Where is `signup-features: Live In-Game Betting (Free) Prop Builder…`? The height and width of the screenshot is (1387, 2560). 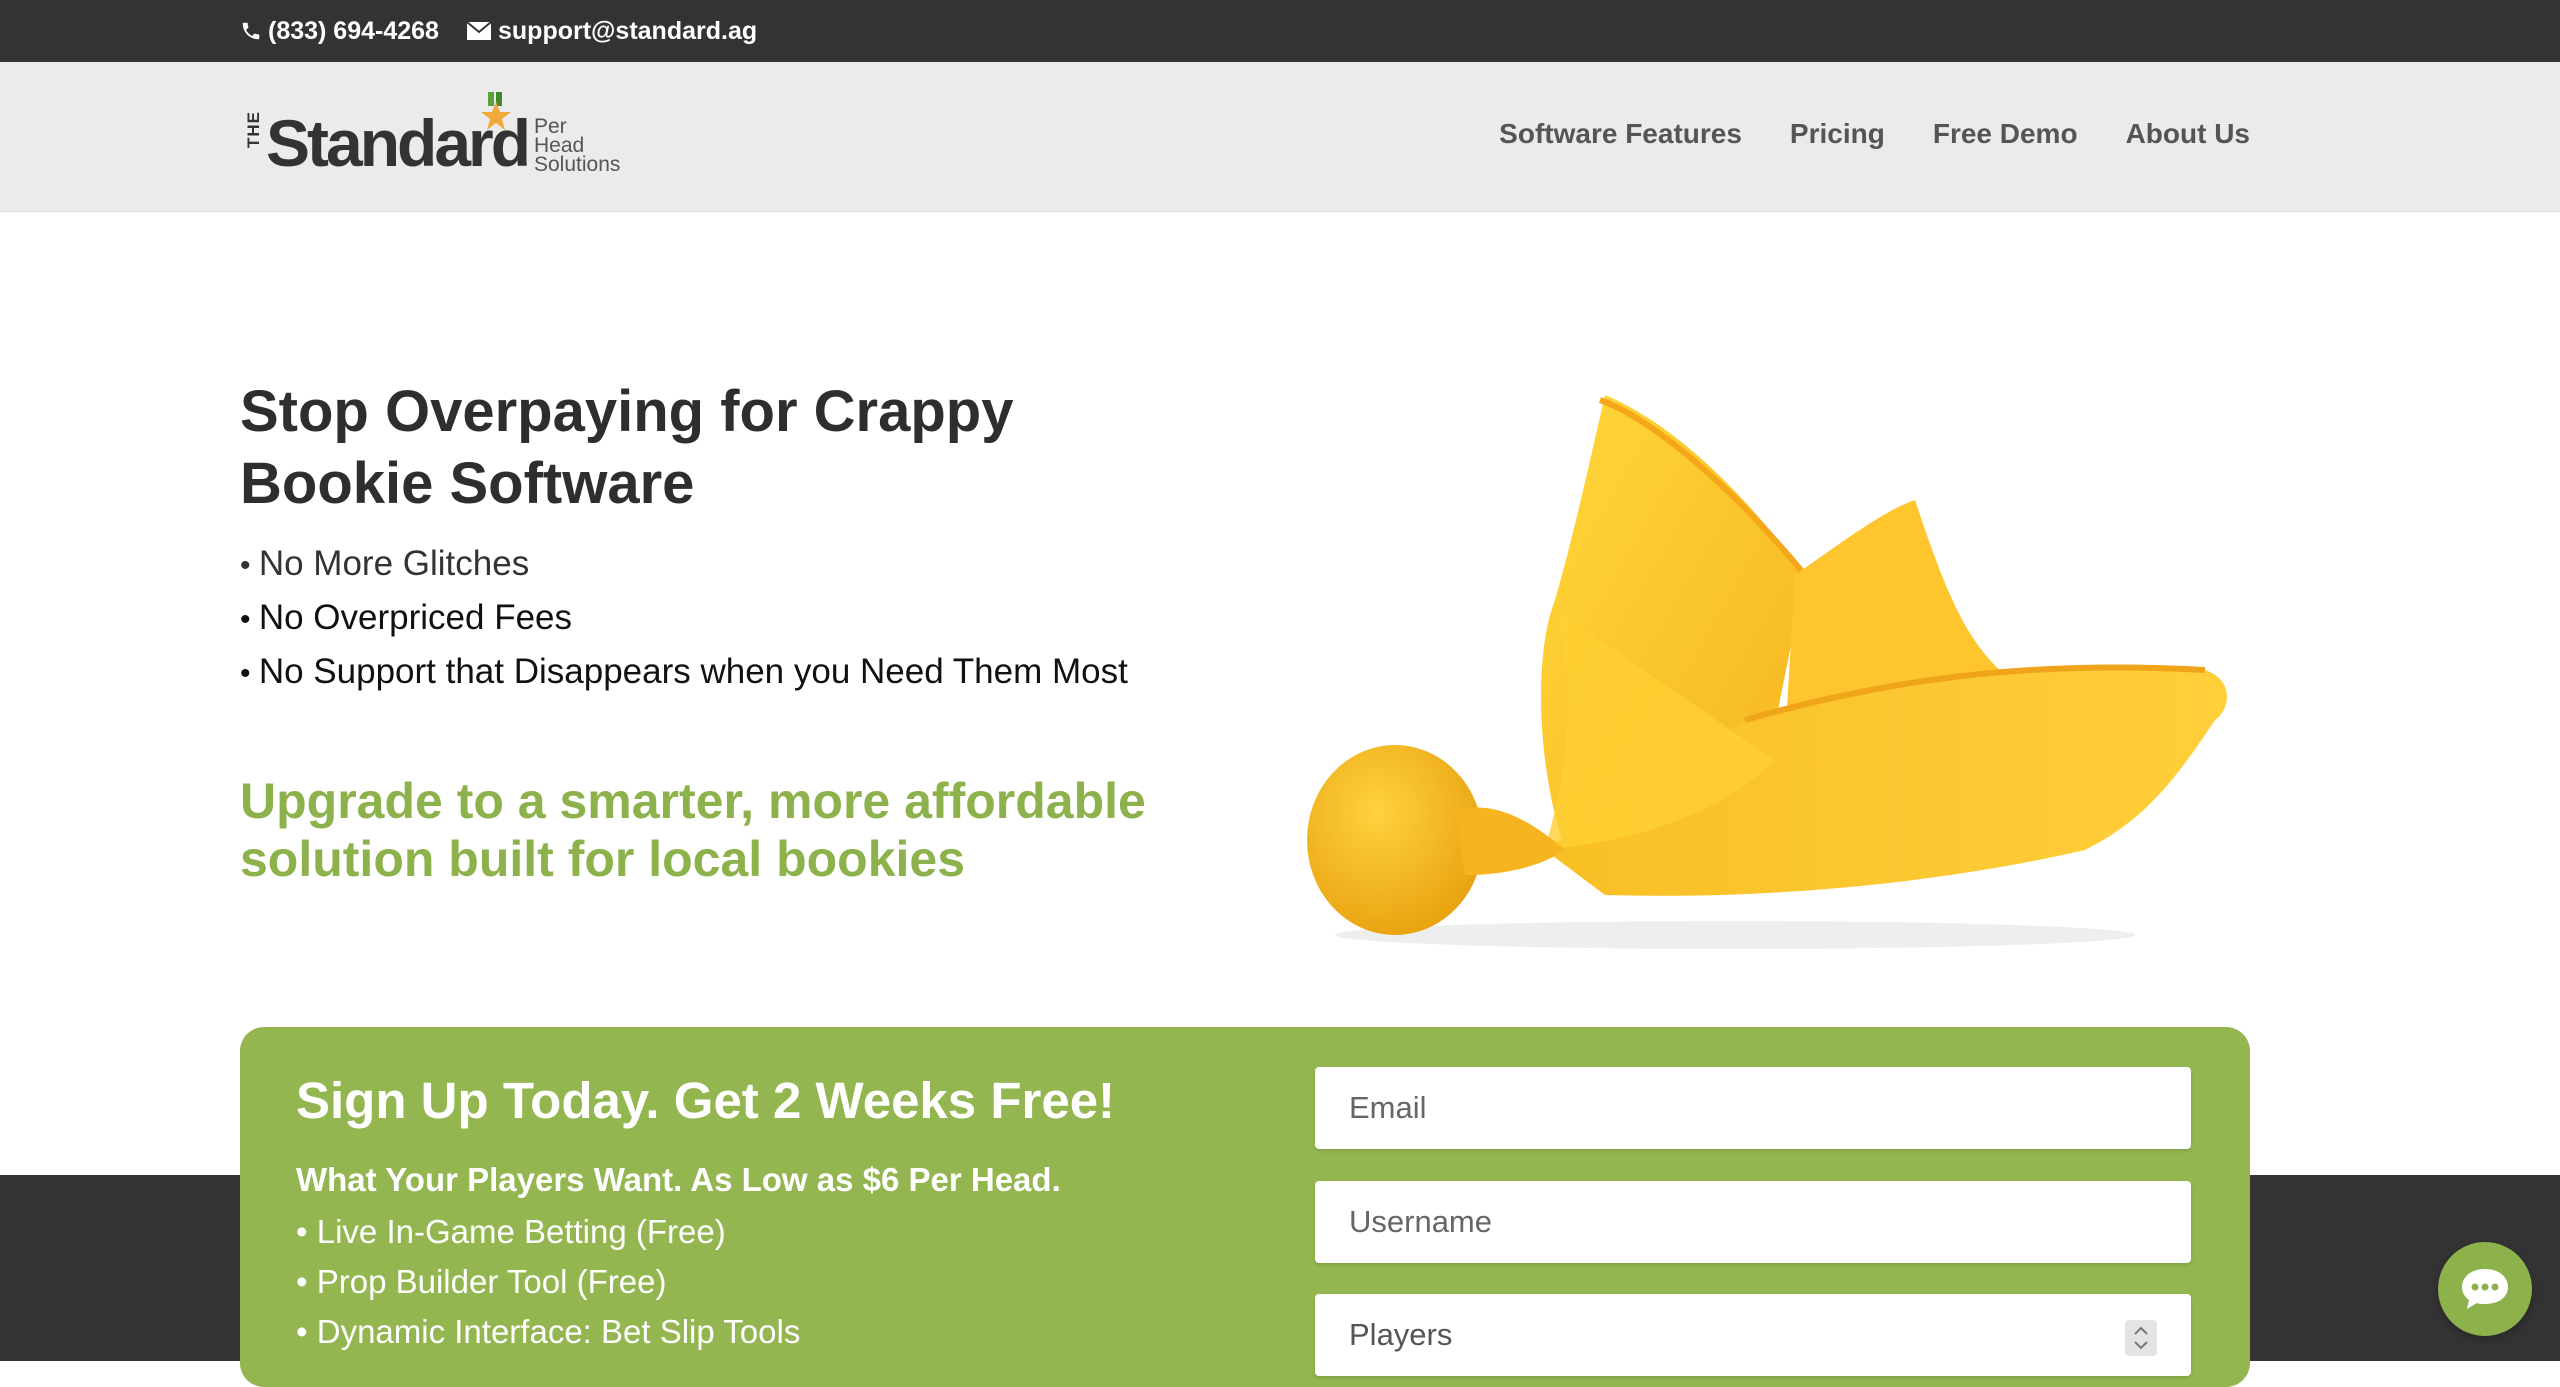 signup-features: Live In-Game Betting (Free) Prop Builder… is located at coordinates (548, 1282).